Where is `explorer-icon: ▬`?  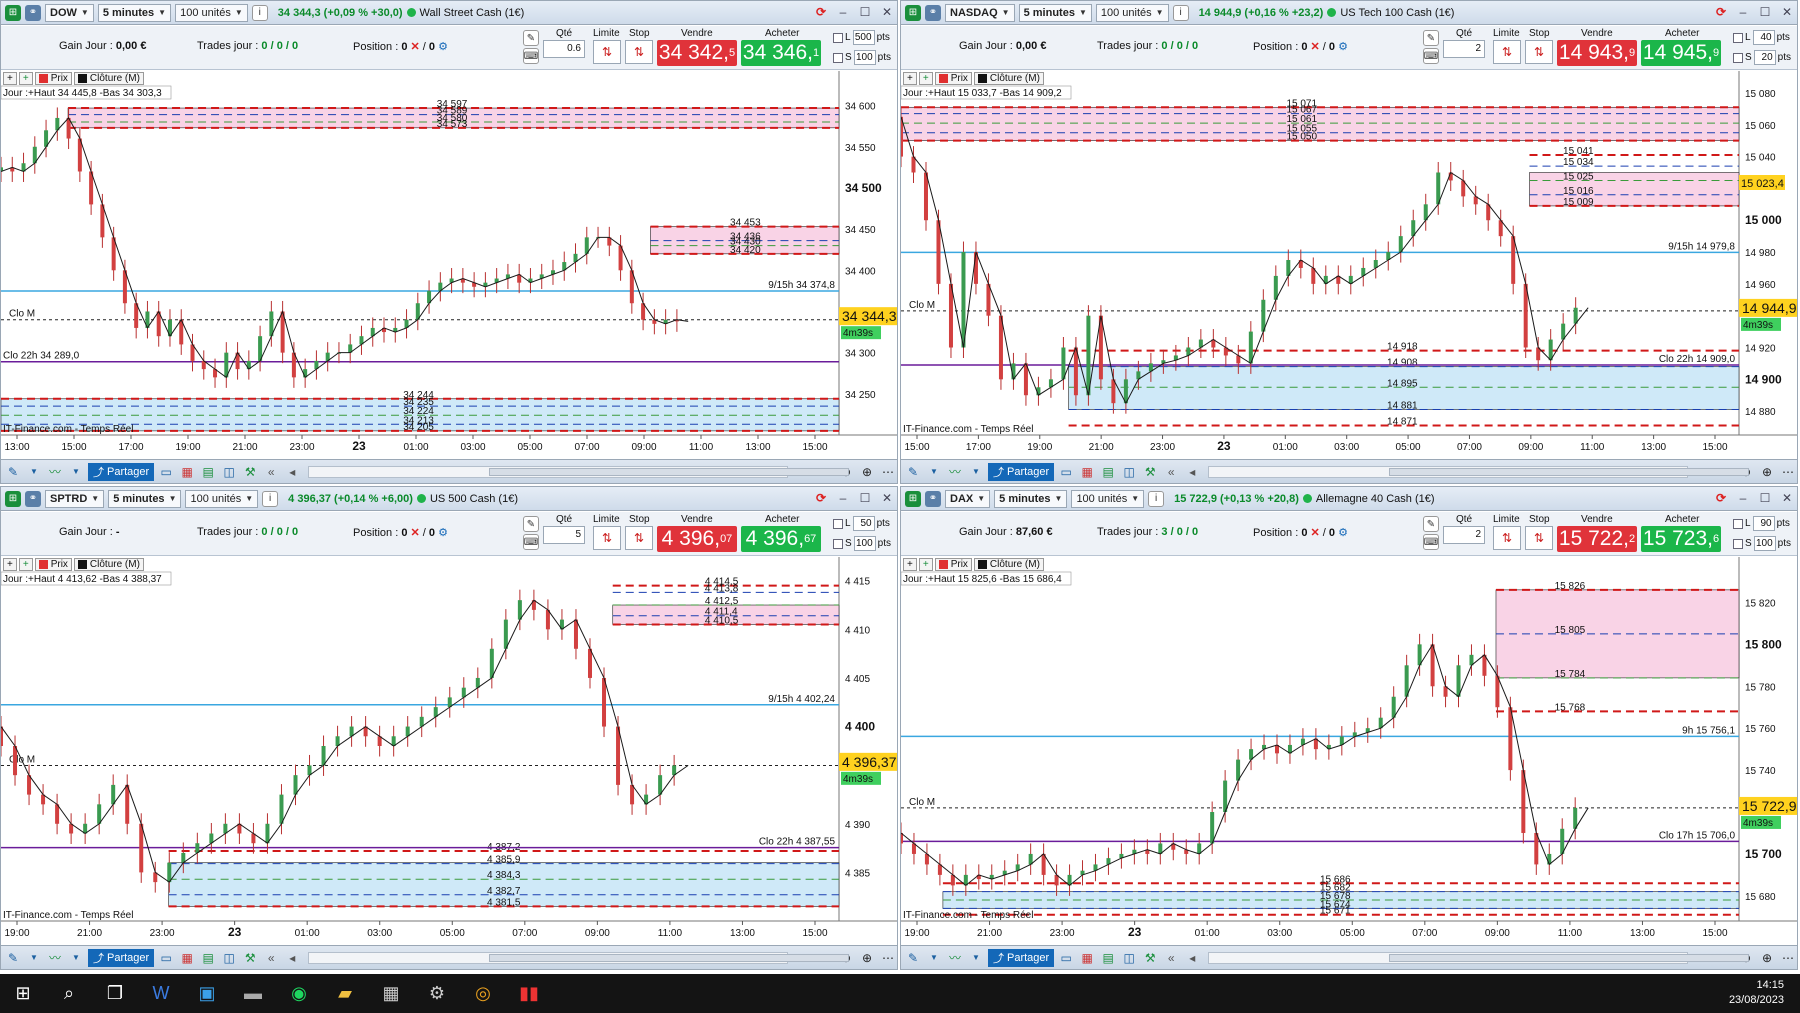
explorer-icon: ▬ is located at coordinates (253, 993).